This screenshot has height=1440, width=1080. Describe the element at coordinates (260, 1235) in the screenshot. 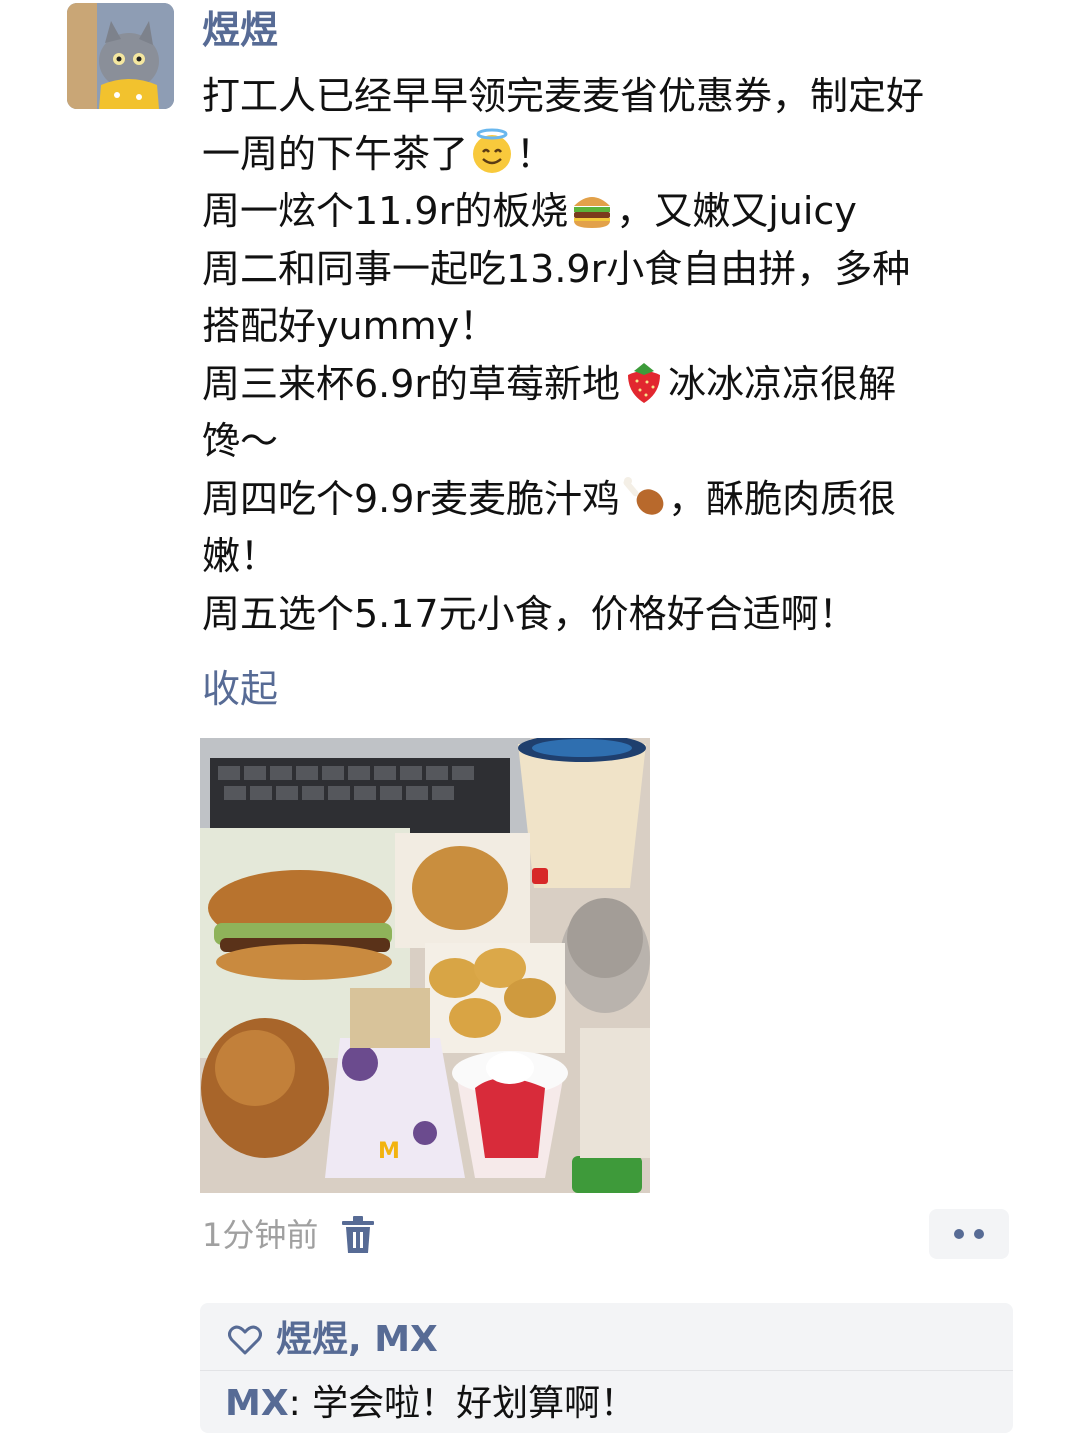

I see `post-time: 1分钟前` at that location.